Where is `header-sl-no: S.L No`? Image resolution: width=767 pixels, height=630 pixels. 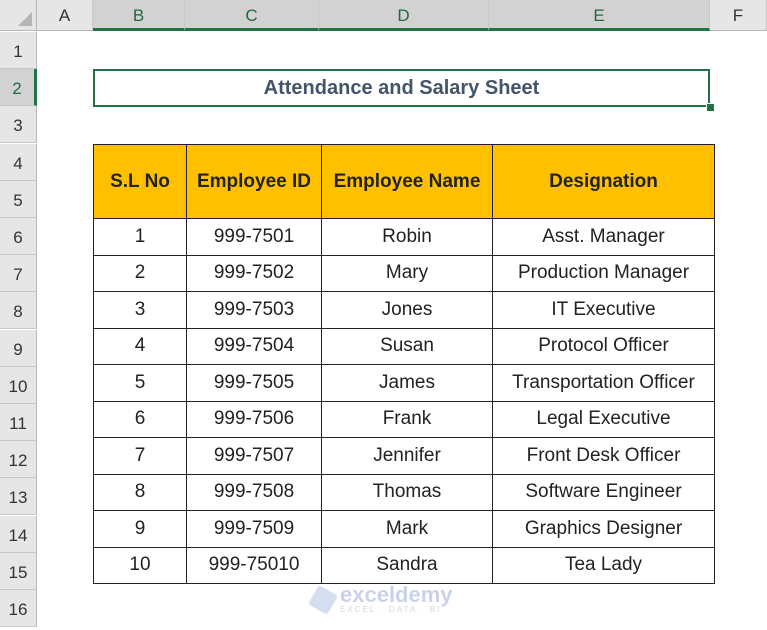
header-sl-no: S.L No is located at coordinates (140, 181).